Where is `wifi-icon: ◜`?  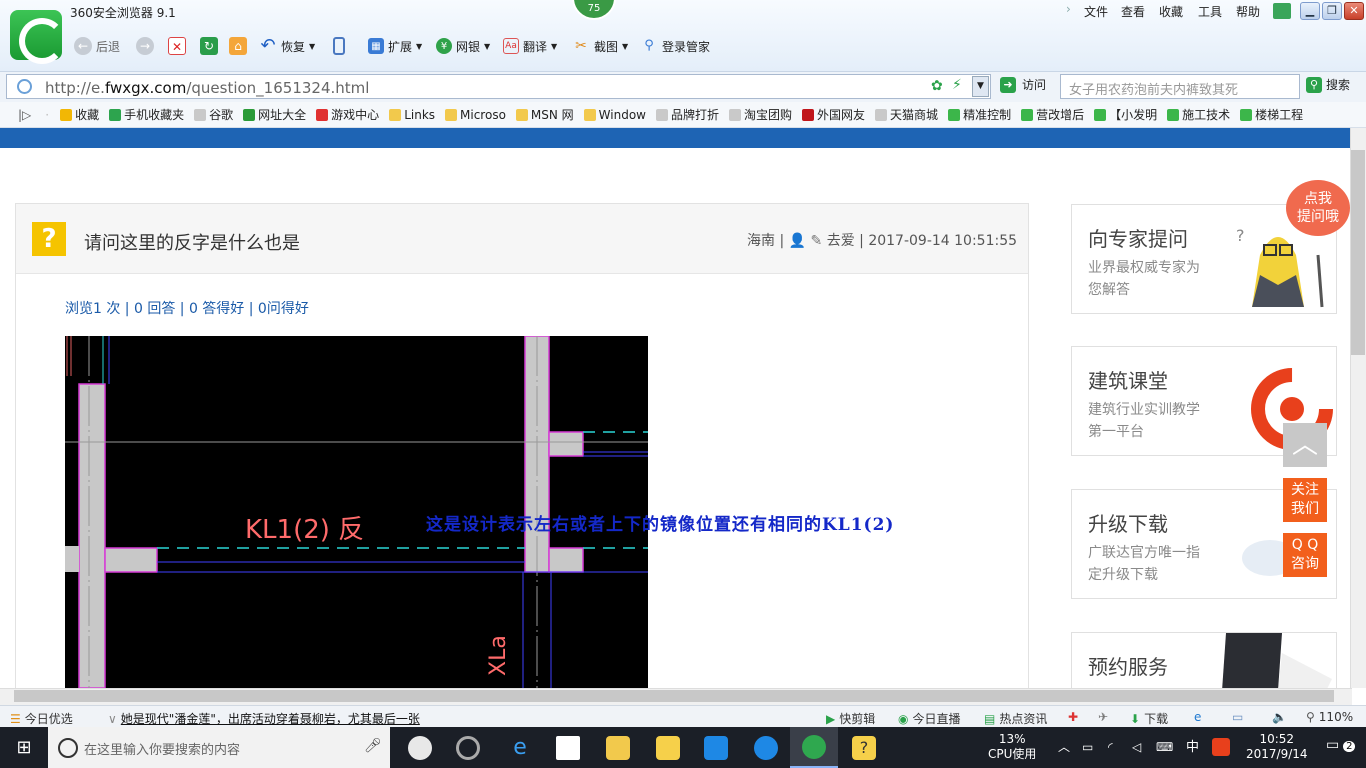 wifi-icon: ◜ is located at coordinates (1110, 747).